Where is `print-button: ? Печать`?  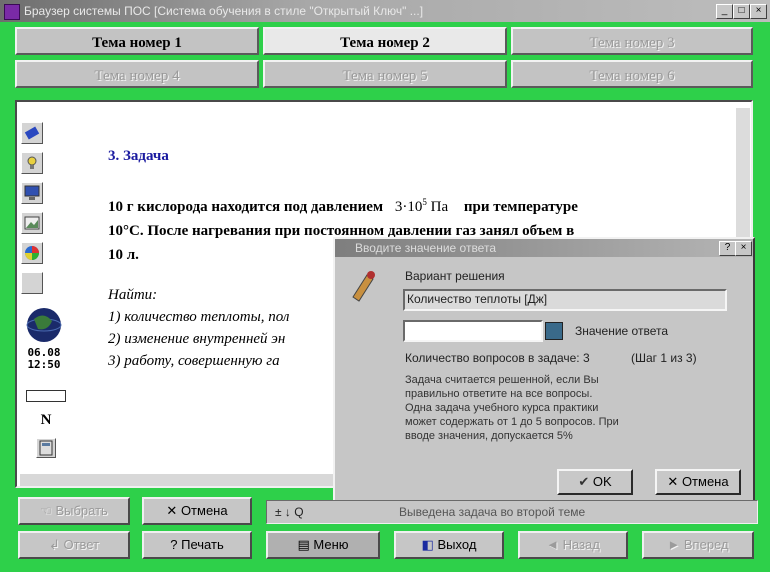
print-button: ? Печать is located at coordinates (197, 545).